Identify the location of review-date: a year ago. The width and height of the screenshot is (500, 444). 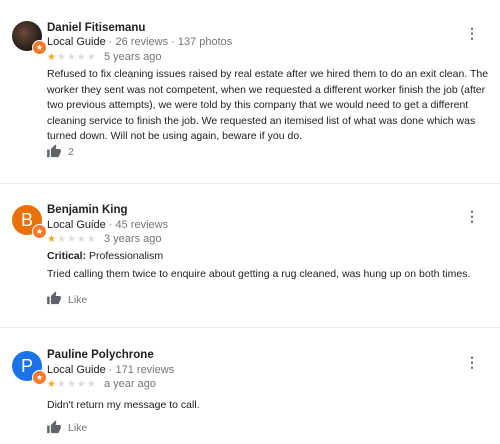
(130, 384).